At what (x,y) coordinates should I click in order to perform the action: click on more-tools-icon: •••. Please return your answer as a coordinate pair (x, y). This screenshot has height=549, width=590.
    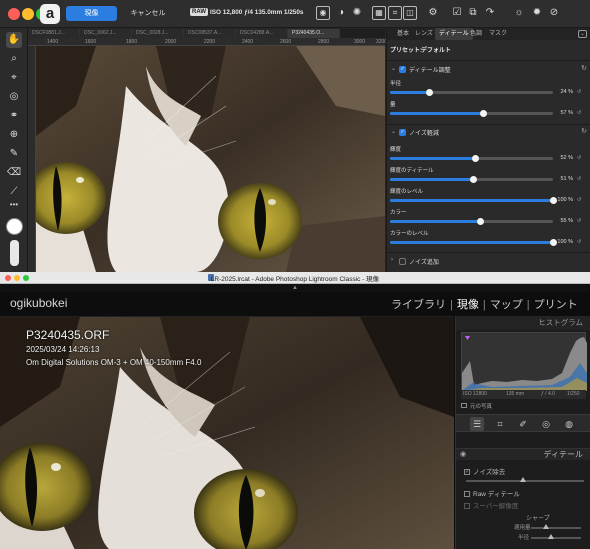
    Looking at the image, I should click on (14, 205).